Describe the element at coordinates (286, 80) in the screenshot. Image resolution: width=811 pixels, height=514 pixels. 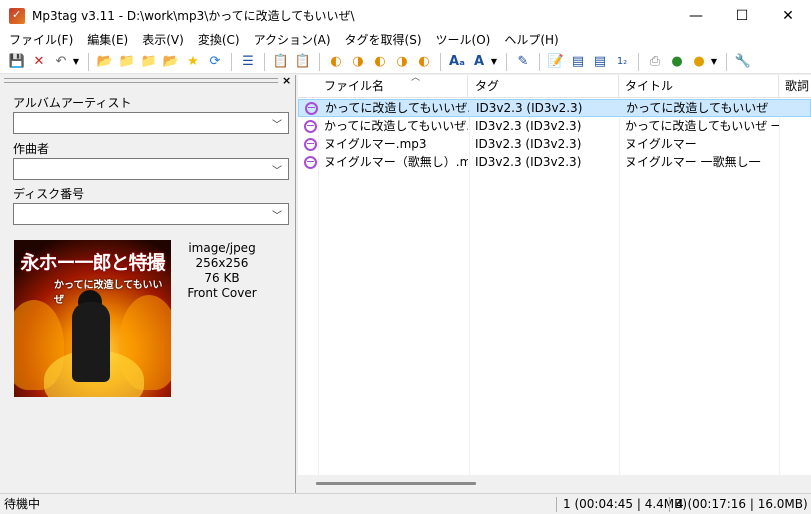
I see `panel-close-icon: ×` at that location.